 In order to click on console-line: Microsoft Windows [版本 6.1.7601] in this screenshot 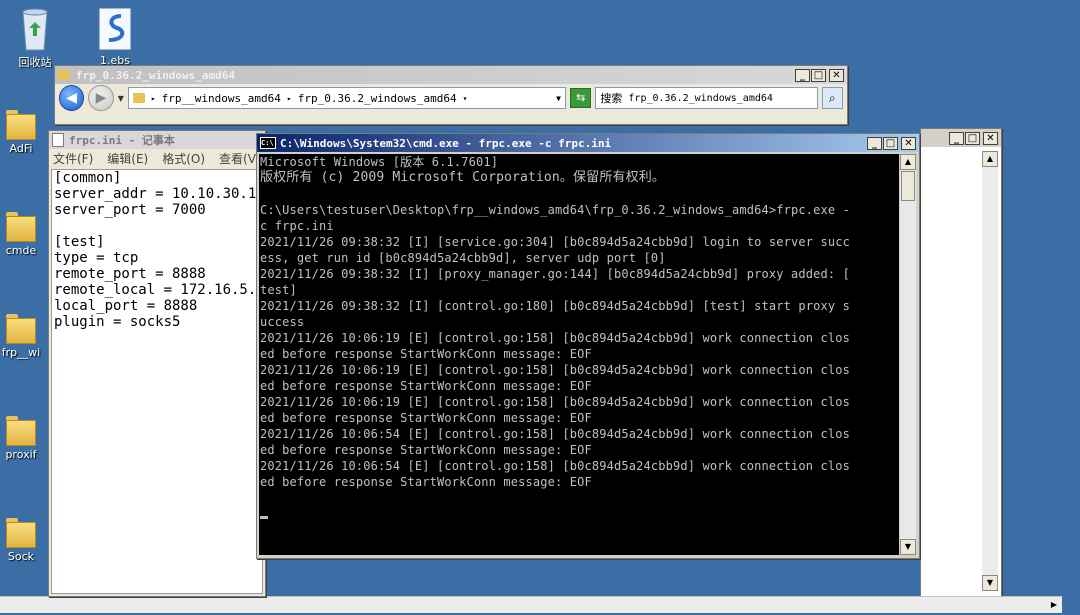, I will do `click(379, 162)`.